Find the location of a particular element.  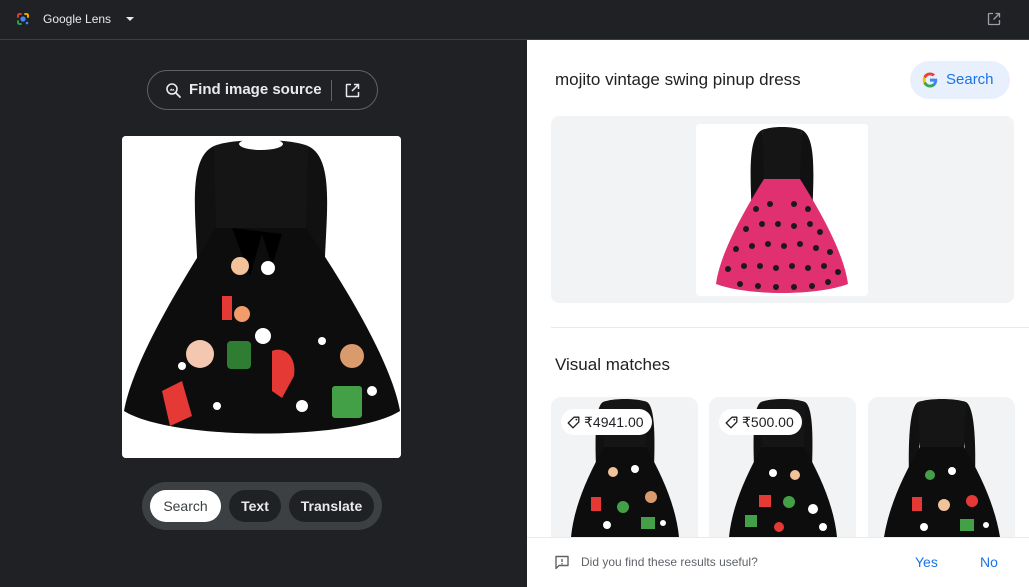

tab-translate: Translate is located at coordinates (331, 506).